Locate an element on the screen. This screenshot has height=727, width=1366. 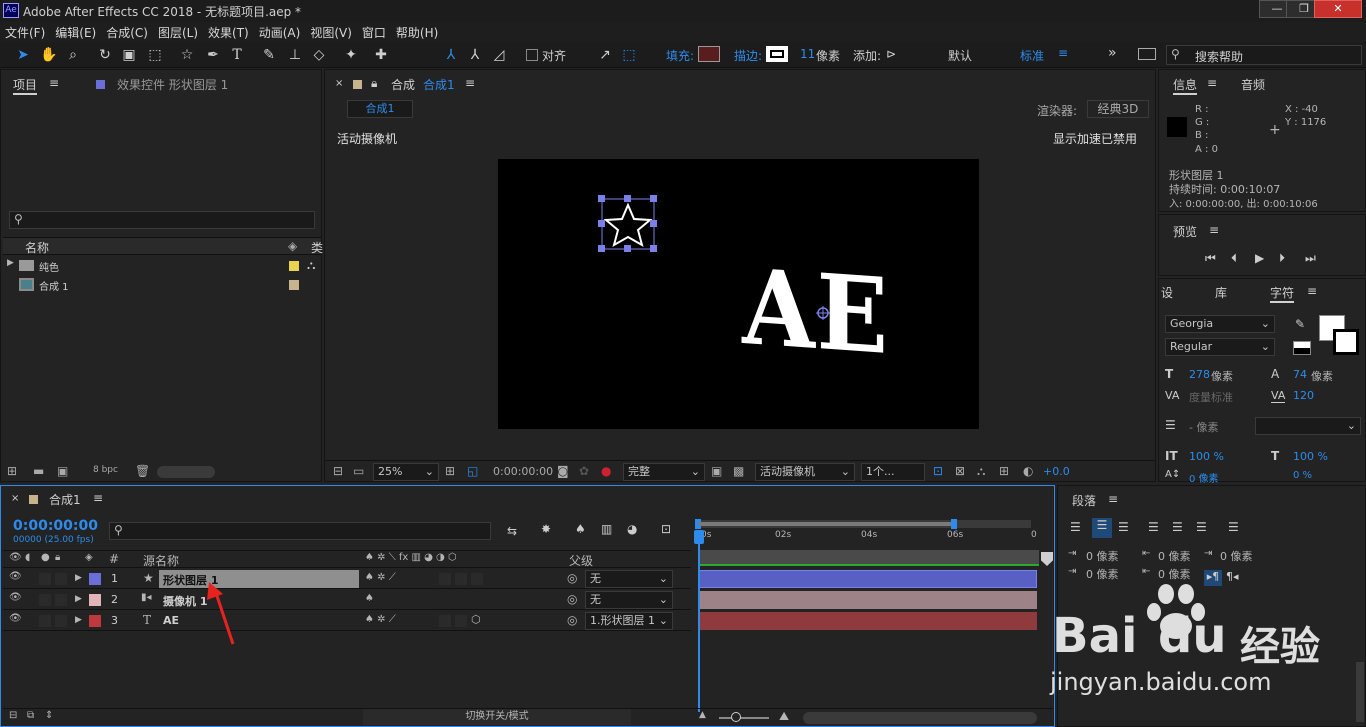
sync-settings-icon is located at coordinates (1147, 54).